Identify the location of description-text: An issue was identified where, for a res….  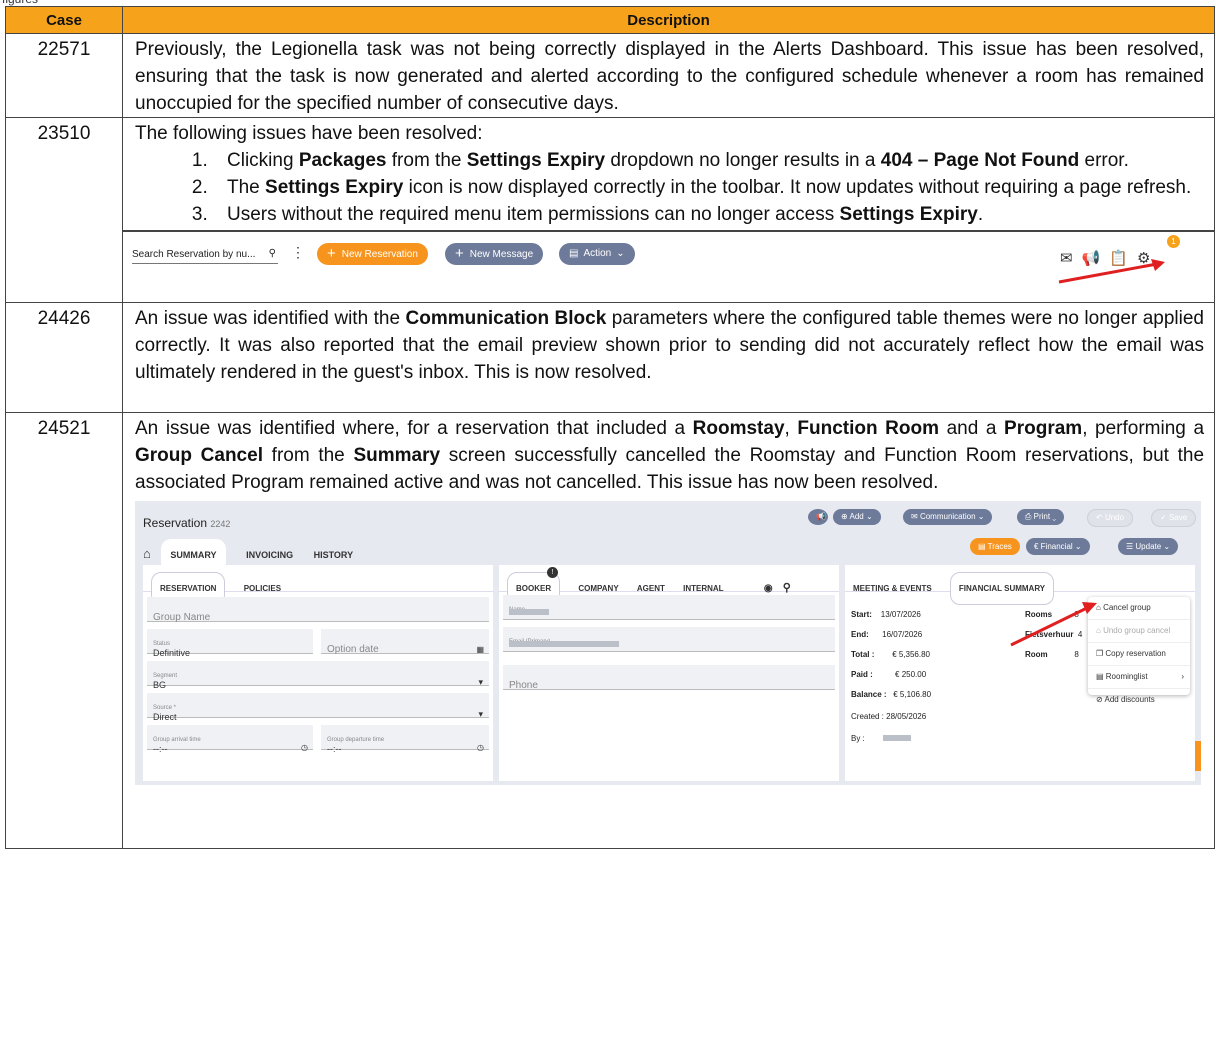
(670, 455).